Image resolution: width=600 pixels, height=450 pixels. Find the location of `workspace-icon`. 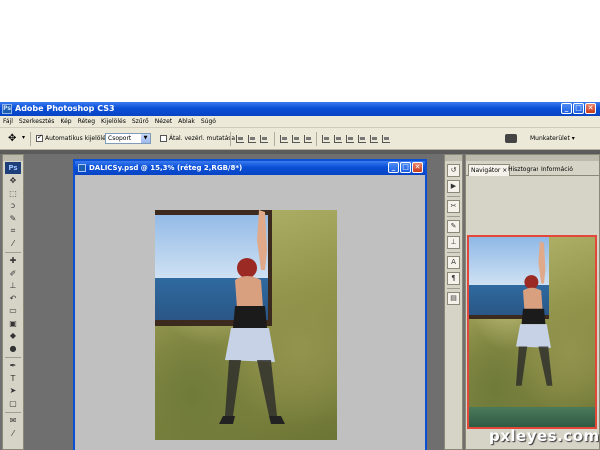

workspace-icon is located at coordinates (511, 138).